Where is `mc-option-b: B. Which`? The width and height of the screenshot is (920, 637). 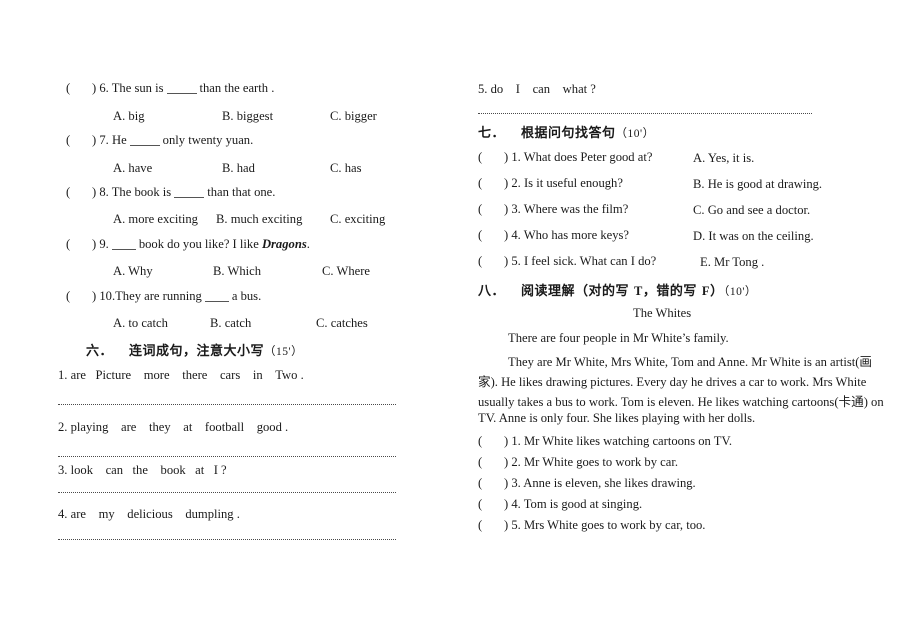 mc-option-b: B. Which is located at coordinates (237, 271).